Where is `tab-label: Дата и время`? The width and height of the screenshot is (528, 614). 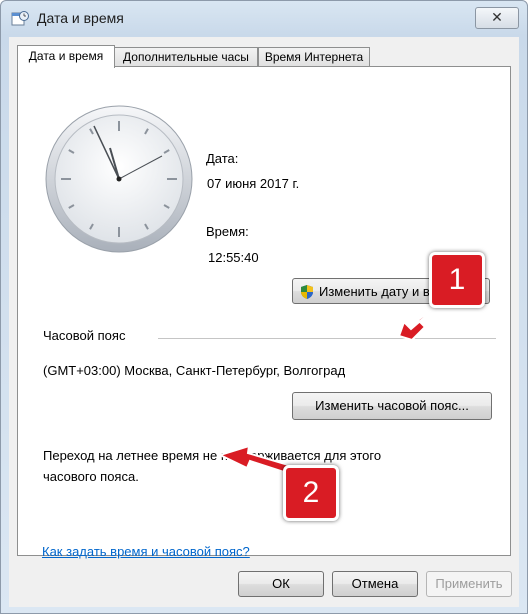
tab-label: Дата и время is located at coordinates (66, 56).